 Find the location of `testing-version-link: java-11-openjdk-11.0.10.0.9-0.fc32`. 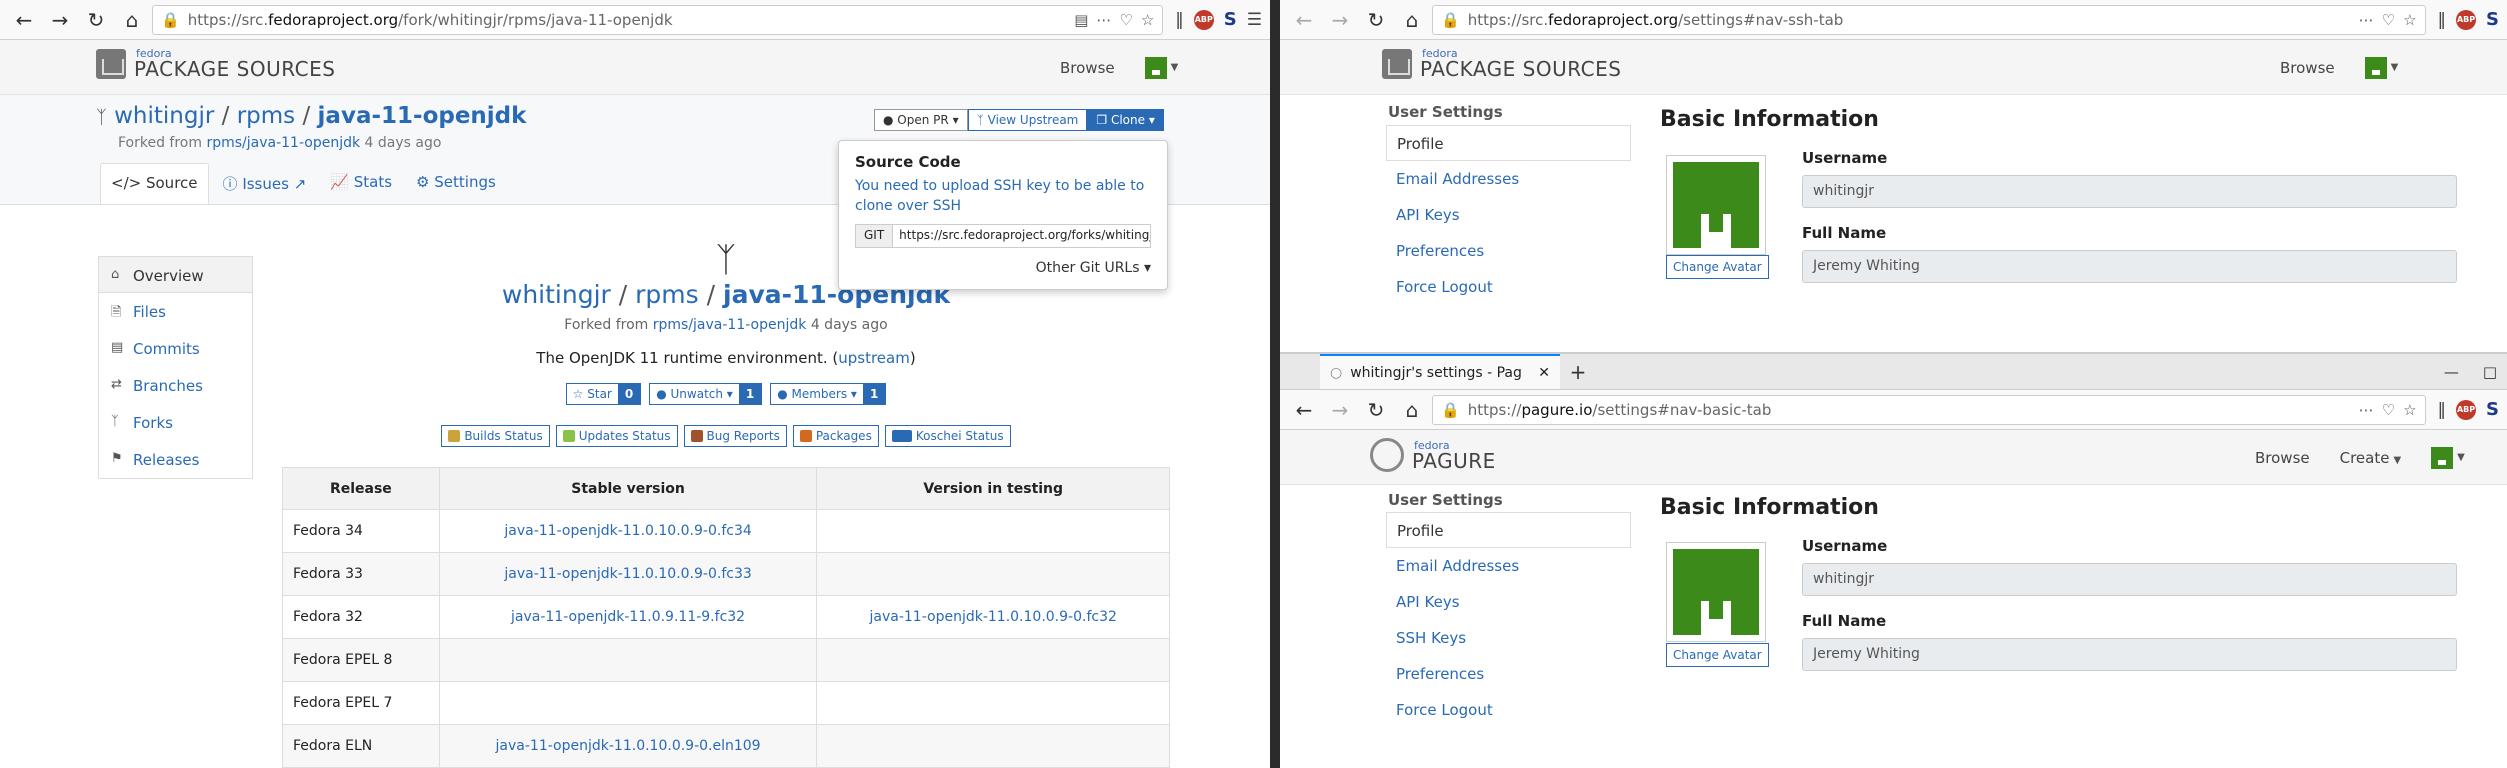

testing-version-link: java-11-openjdk-11.0.10.0.9-0.fc32 is located at coordinates (993, 617).